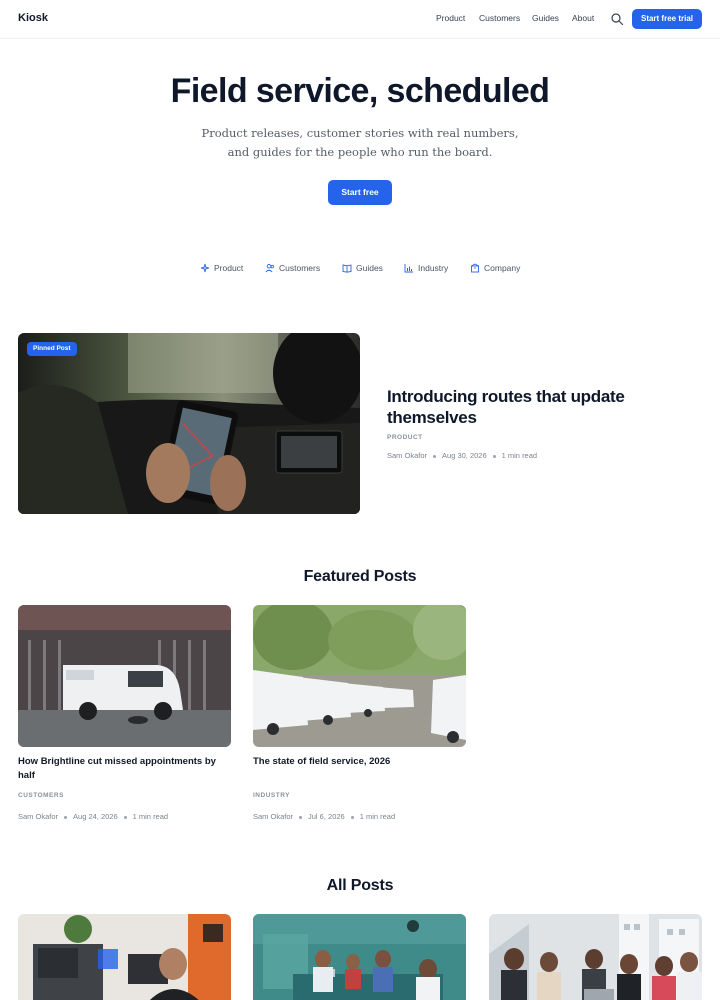 This screenshot has height=1000, width=720. Describe the element at coordinates (95, 816) in the screenshot. I see `post-date: Aug 24, 2026` at that location.